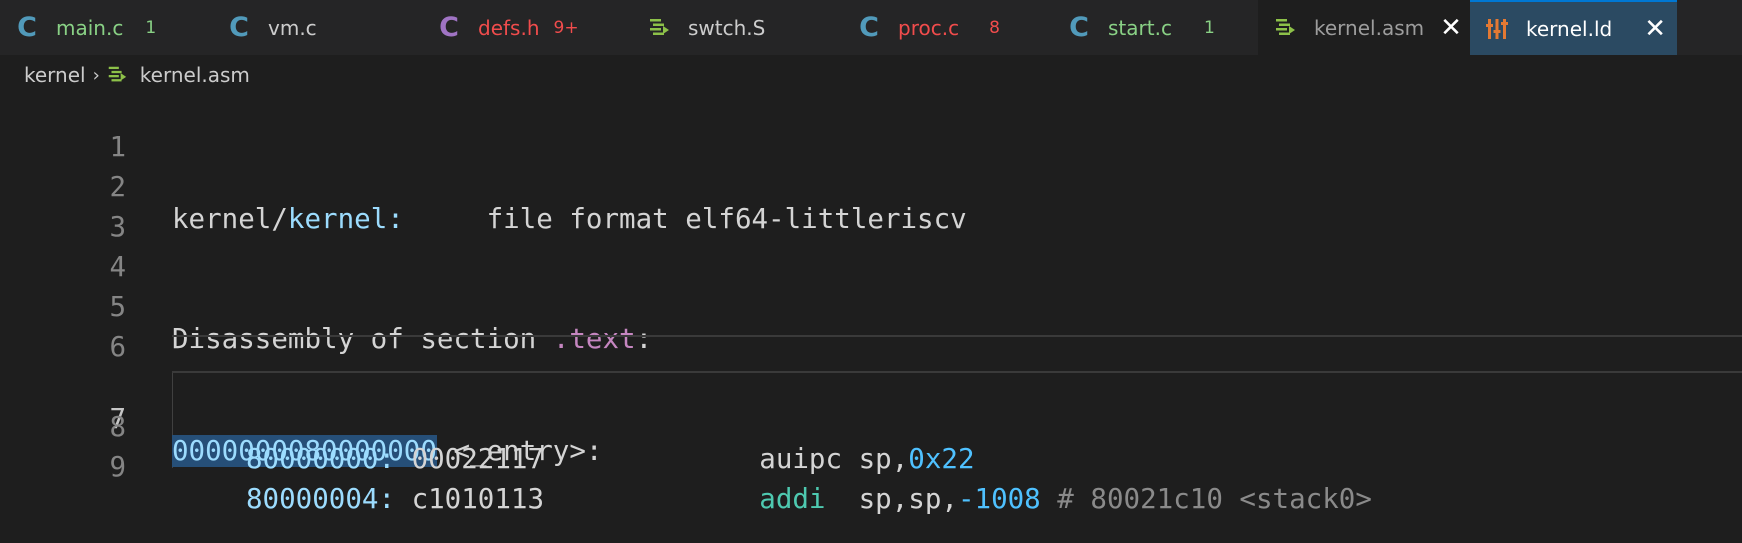 This screenshot has width=1742, height=543. What do you see at coordinates (1497, 29) in the screenshot?
I see `linker-file-icon` at bounding box center [1497, 29].